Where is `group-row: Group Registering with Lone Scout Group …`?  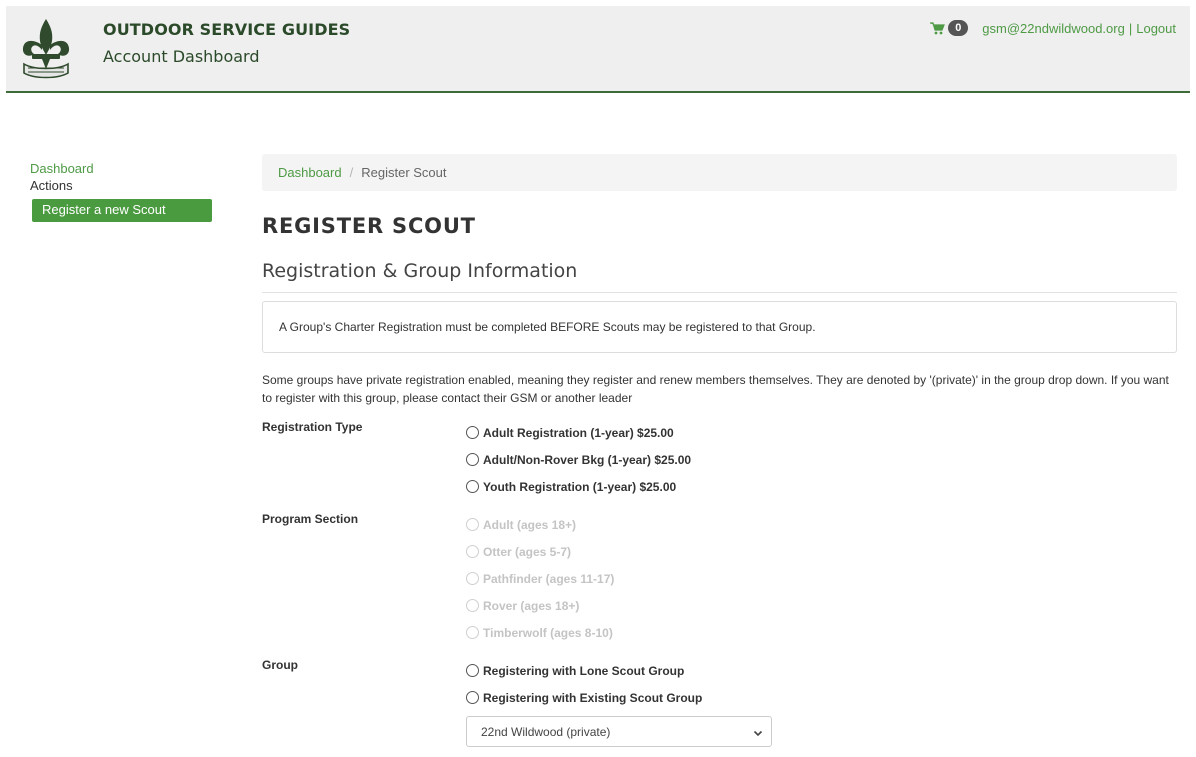 group-row: Group Registering with Lone Scout Group … is located at coordinates (719, 702).